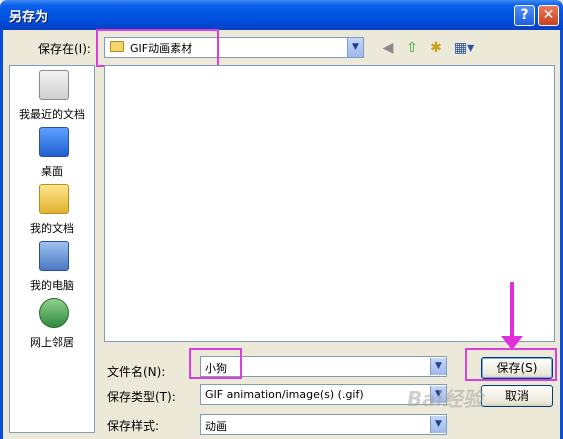 The width and height of the screenshot is (563, 439). I want to click on annotation-highlight-lookin, so click(157, 48).